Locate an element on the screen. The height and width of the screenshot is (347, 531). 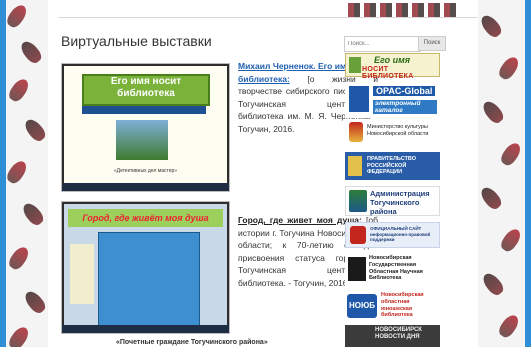
noyub-logo: НОЮБ is located at coordinates (362, 306).